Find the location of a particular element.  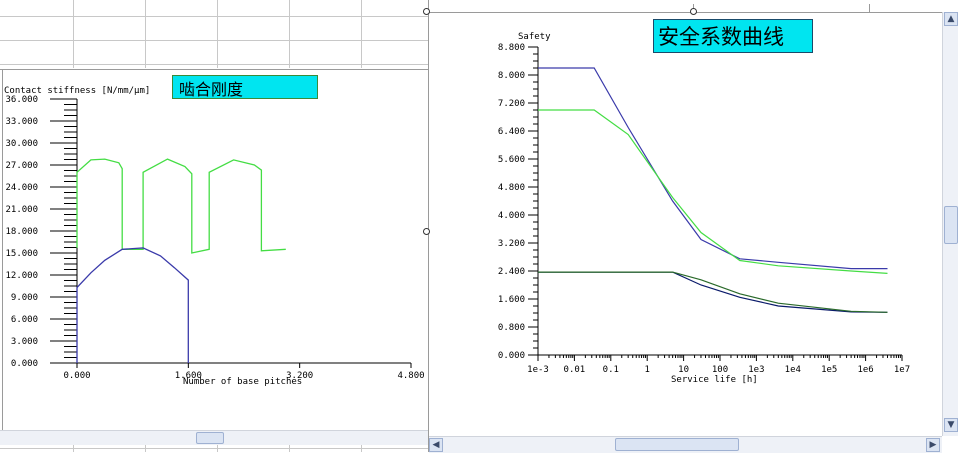

y-tick-label: 5.600 is located at coordinates (511, 160).